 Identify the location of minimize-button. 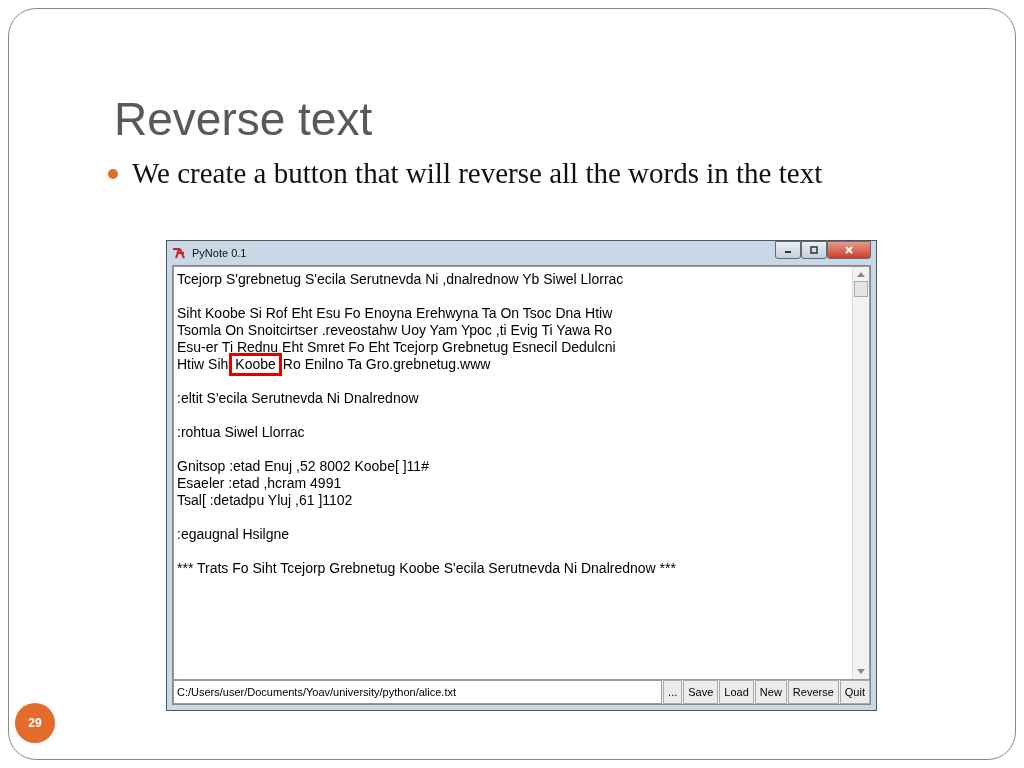
(788, 250).